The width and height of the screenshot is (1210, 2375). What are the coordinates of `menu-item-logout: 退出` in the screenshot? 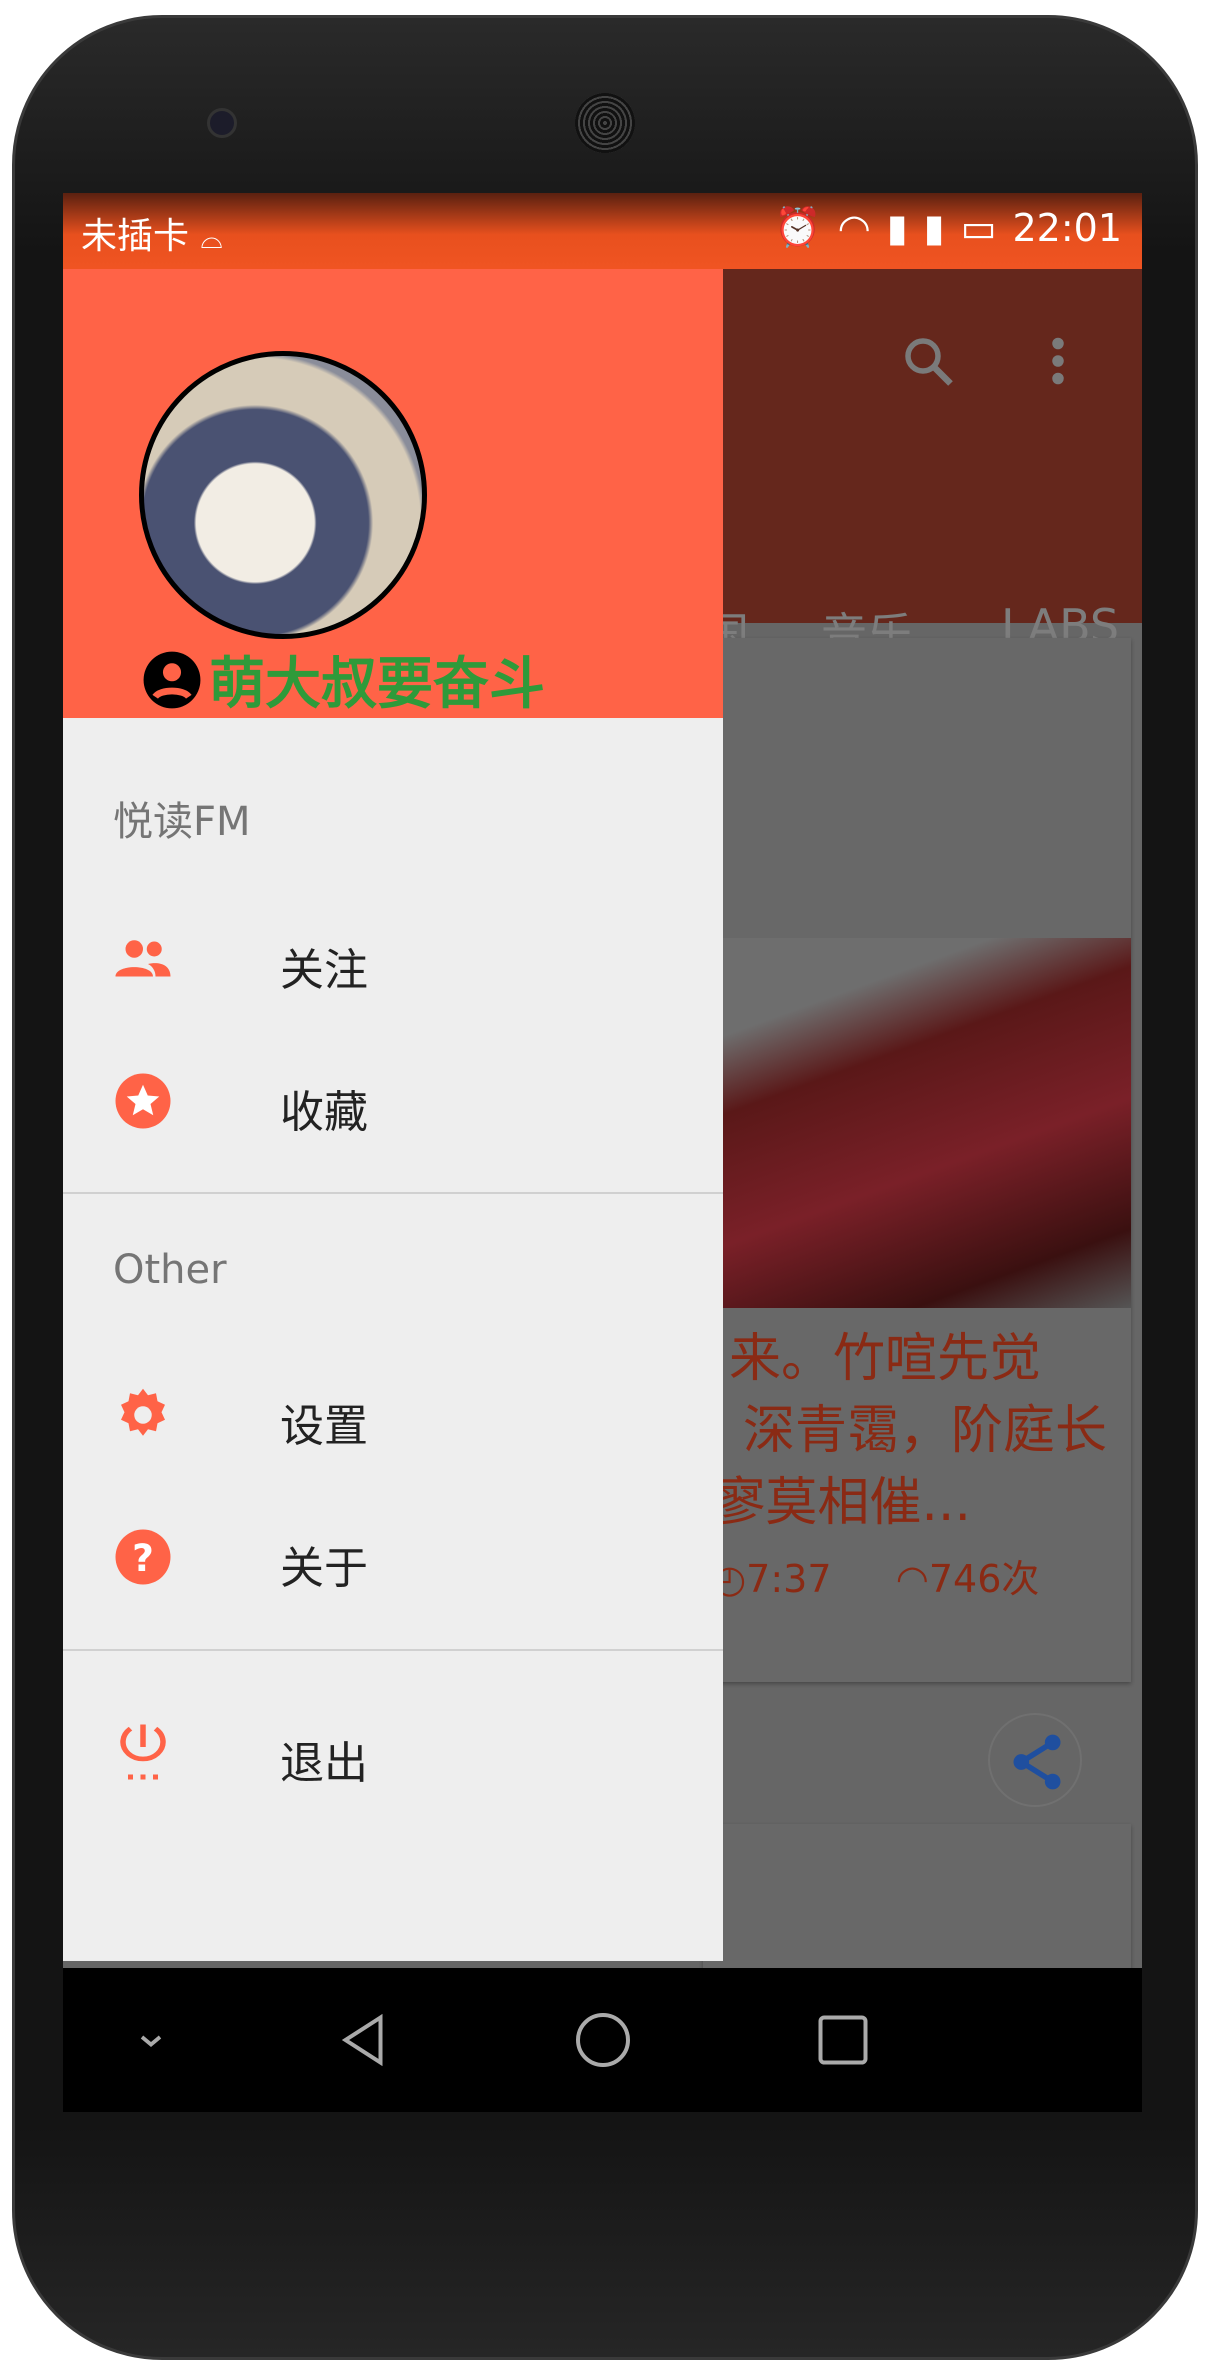 It's located at (393, 1752).